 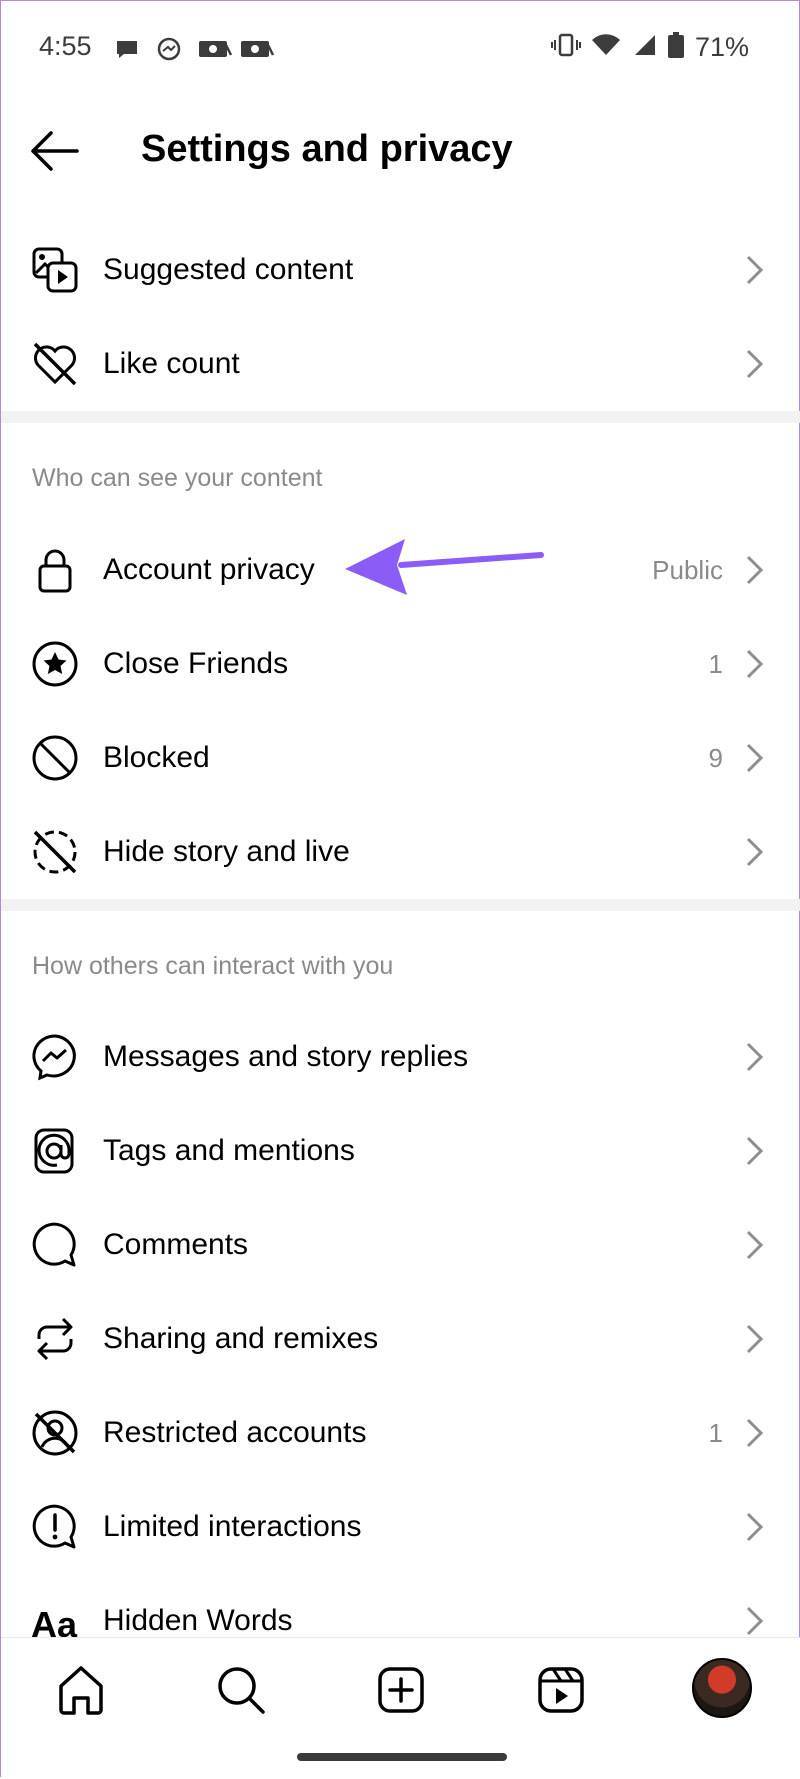 I want to click on chat-notification-icon, so click(x=127, y=49).